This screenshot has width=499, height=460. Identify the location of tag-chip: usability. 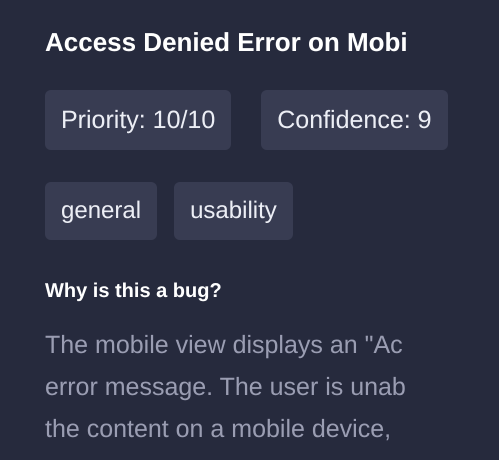
(233, 211).